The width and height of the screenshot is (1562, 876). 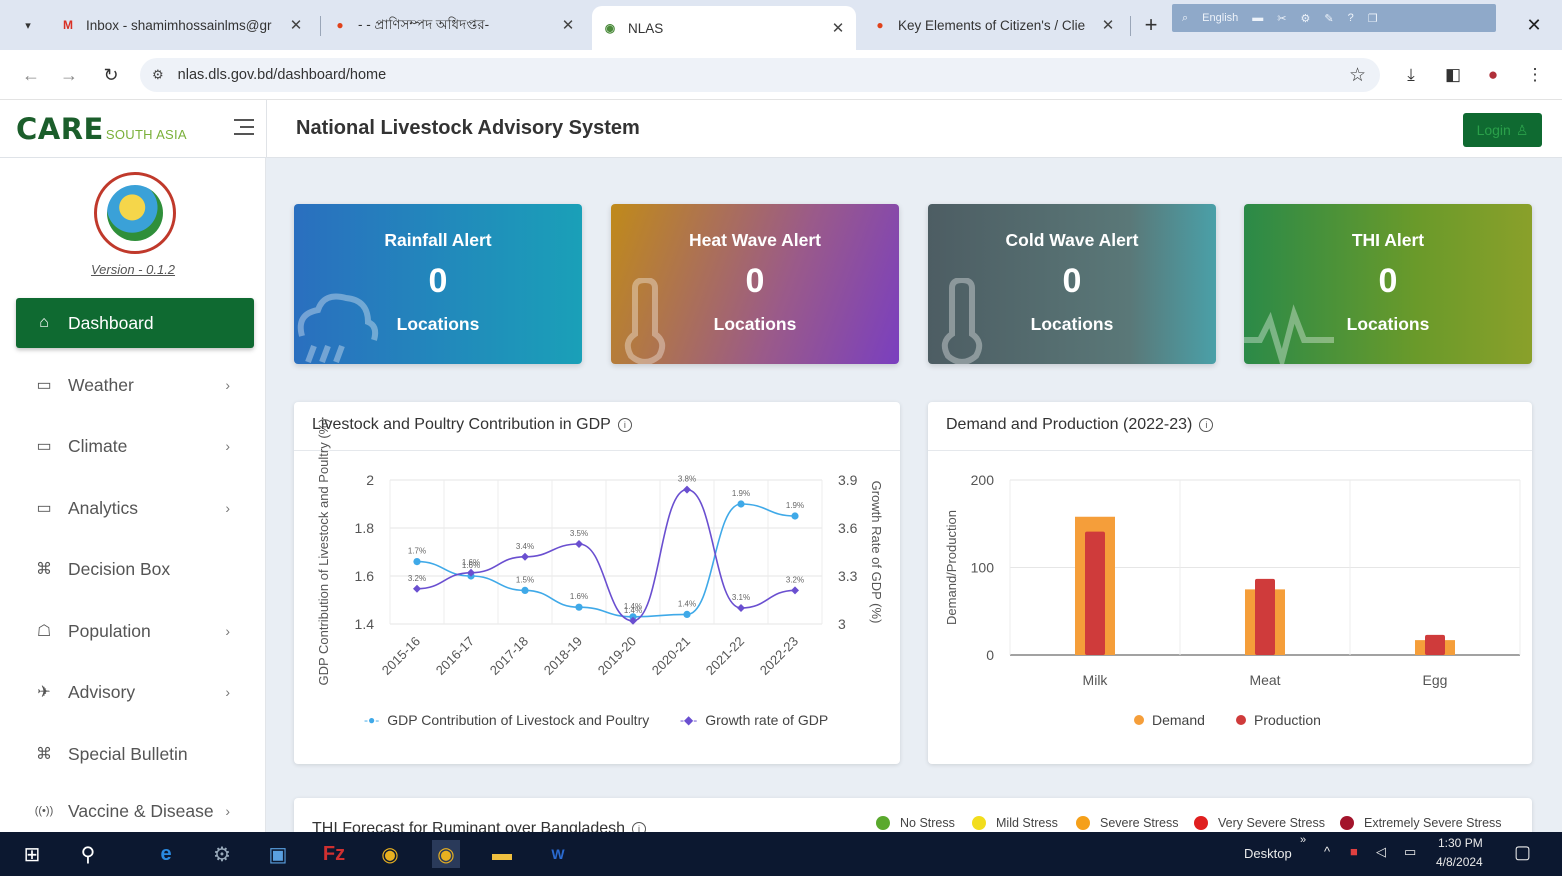 What do you see at coordinates (135, 385) in the screenshot?
I see `sidebar-item-weather: ▭ Weather ›` at bounding box center [135, 385].